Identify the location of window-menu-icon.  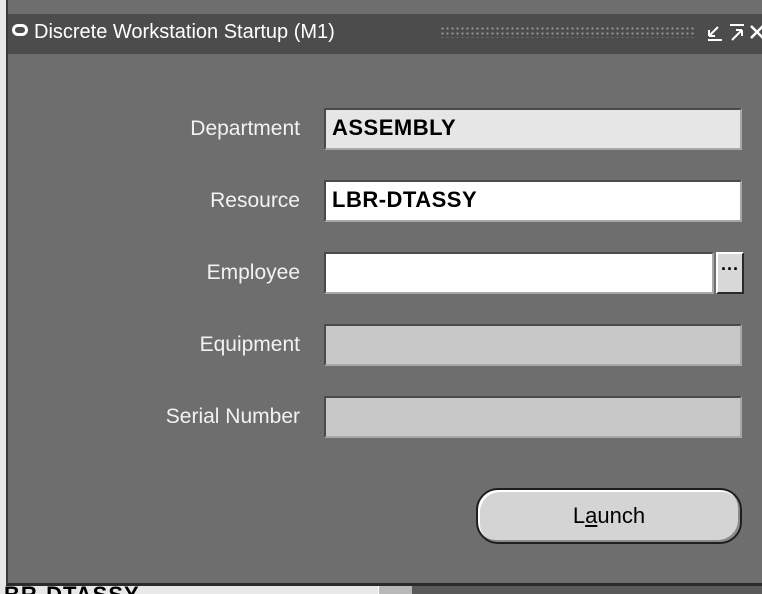
(20, 30).